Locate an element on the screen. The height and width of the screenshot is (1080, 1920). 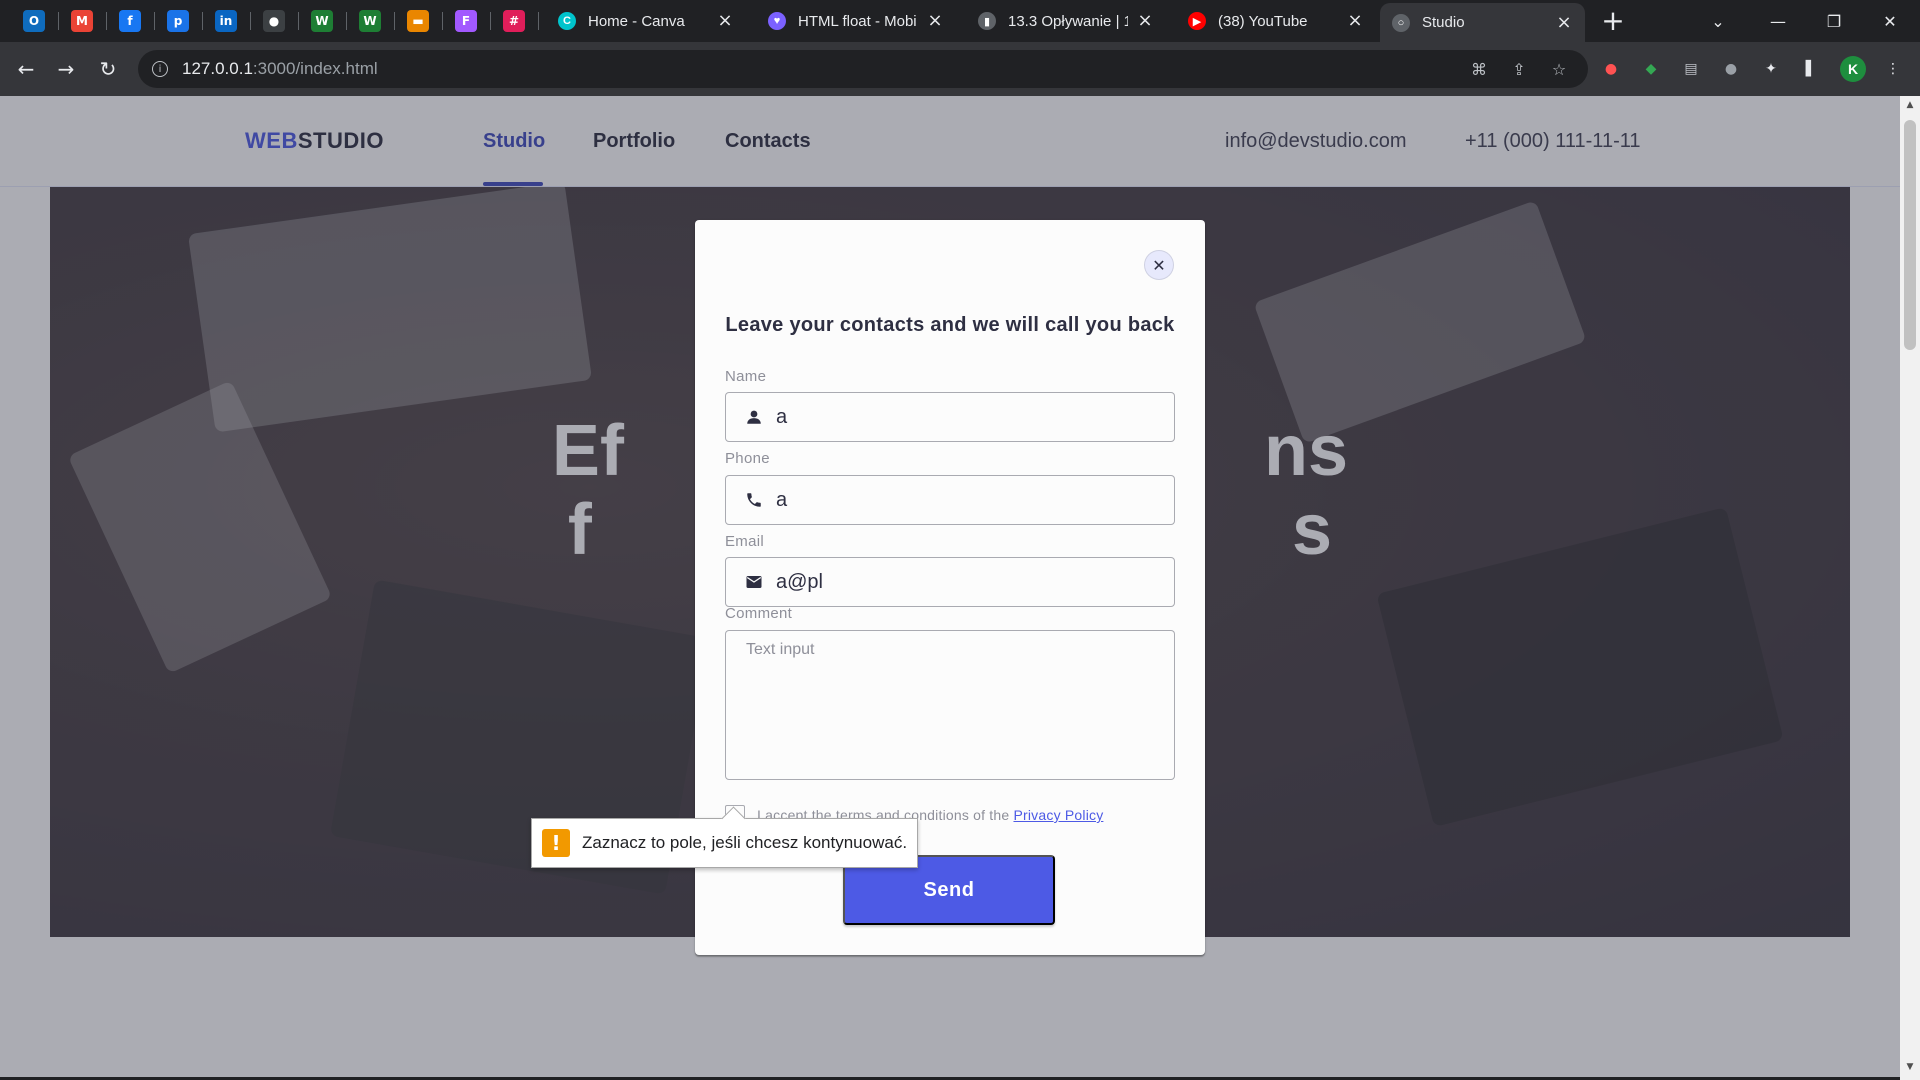
new-tab-button: + is located at coordinates (1613, 21).